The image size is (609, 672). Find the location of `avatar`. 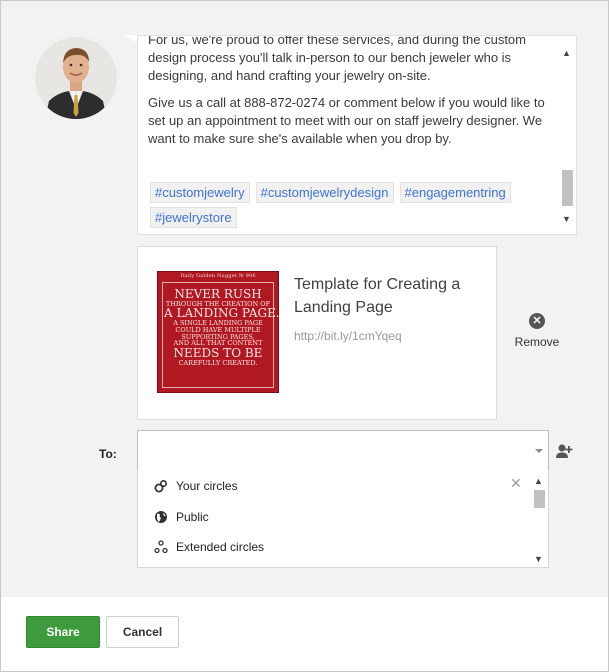

avatar is located at coordinates (76, 78).